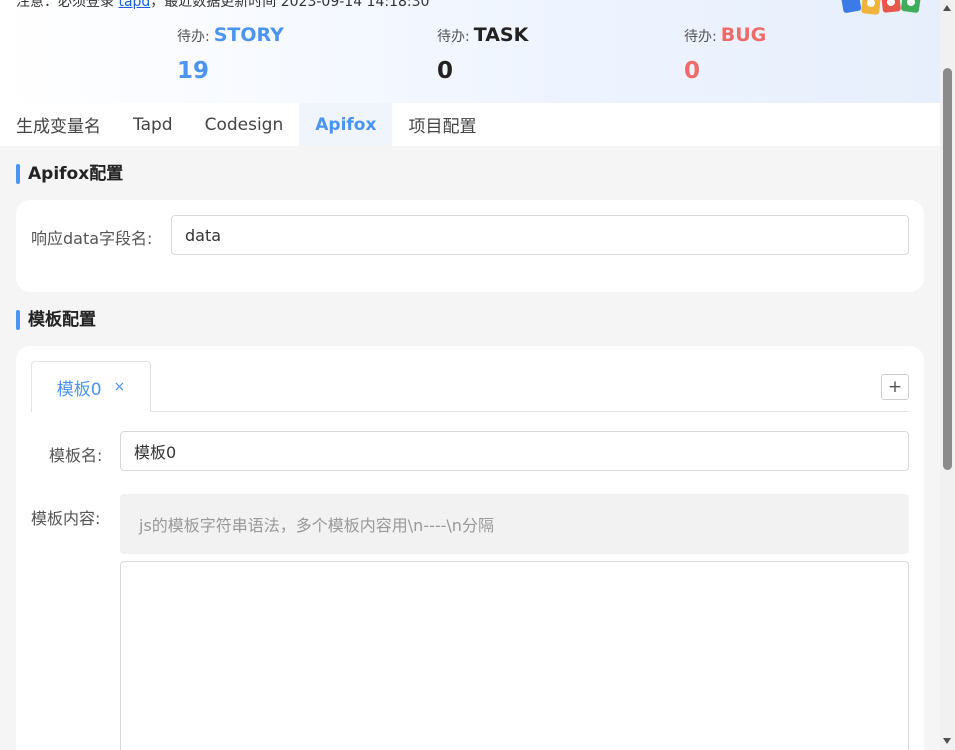 The height and width of the screenshot is (750, 955). Describe the element at coordinates (244, 124) in the screenshot. I see `tab-codesign: Codesign` at that location.